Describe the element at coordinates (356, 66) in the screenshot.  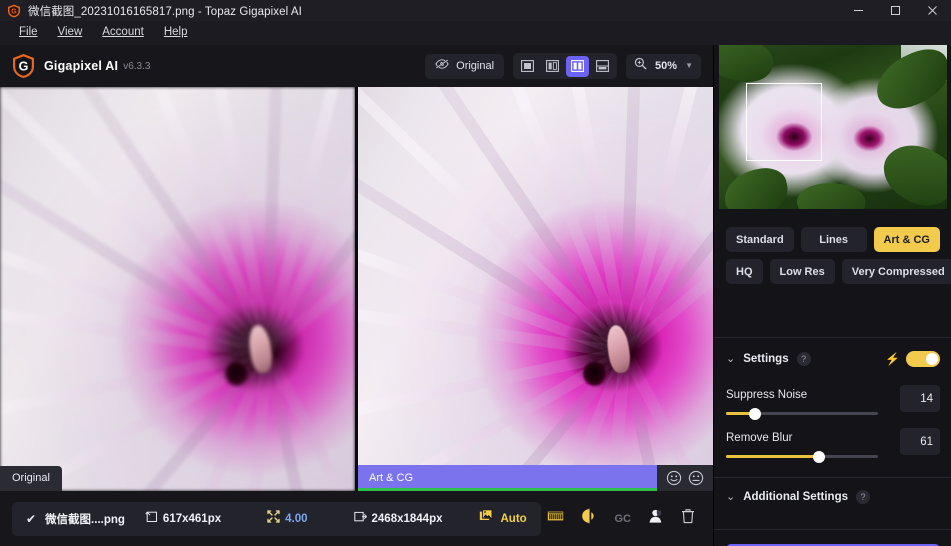
I see `main-toolbar: G Gigapixel AI v6.3.3 Original 50% ▼` at that location.